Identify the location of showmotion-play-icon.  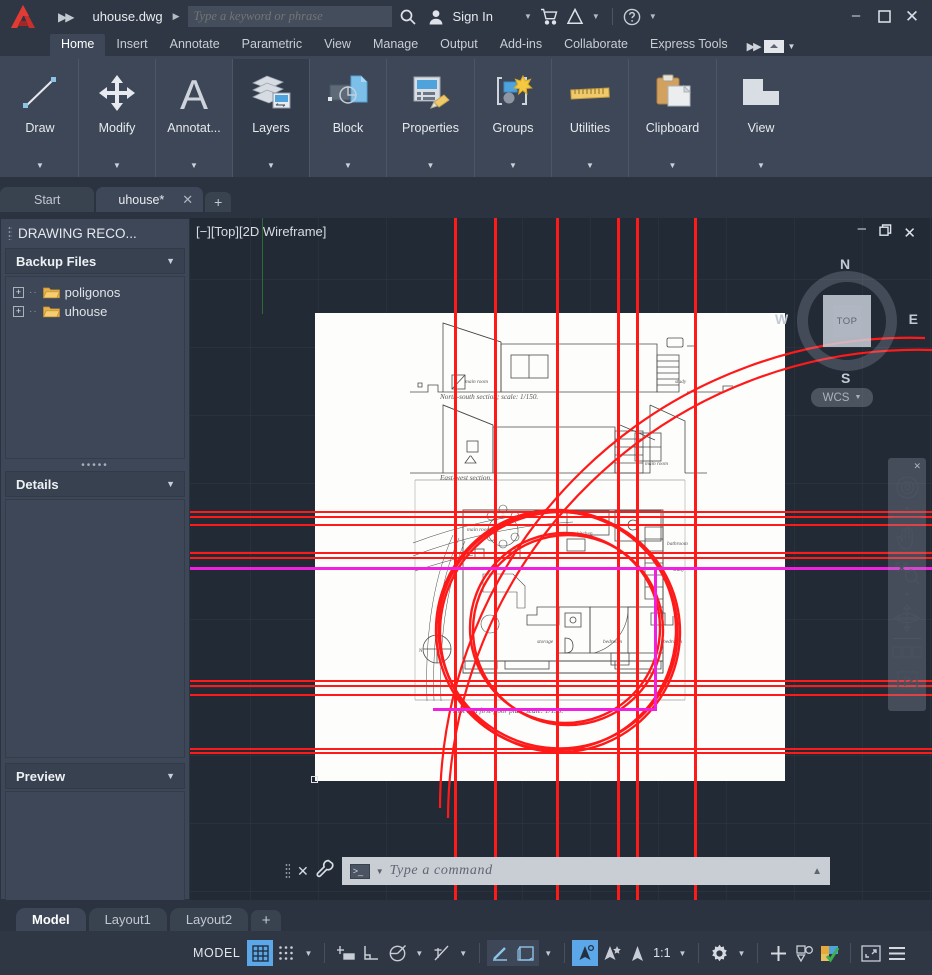
(907, 680).